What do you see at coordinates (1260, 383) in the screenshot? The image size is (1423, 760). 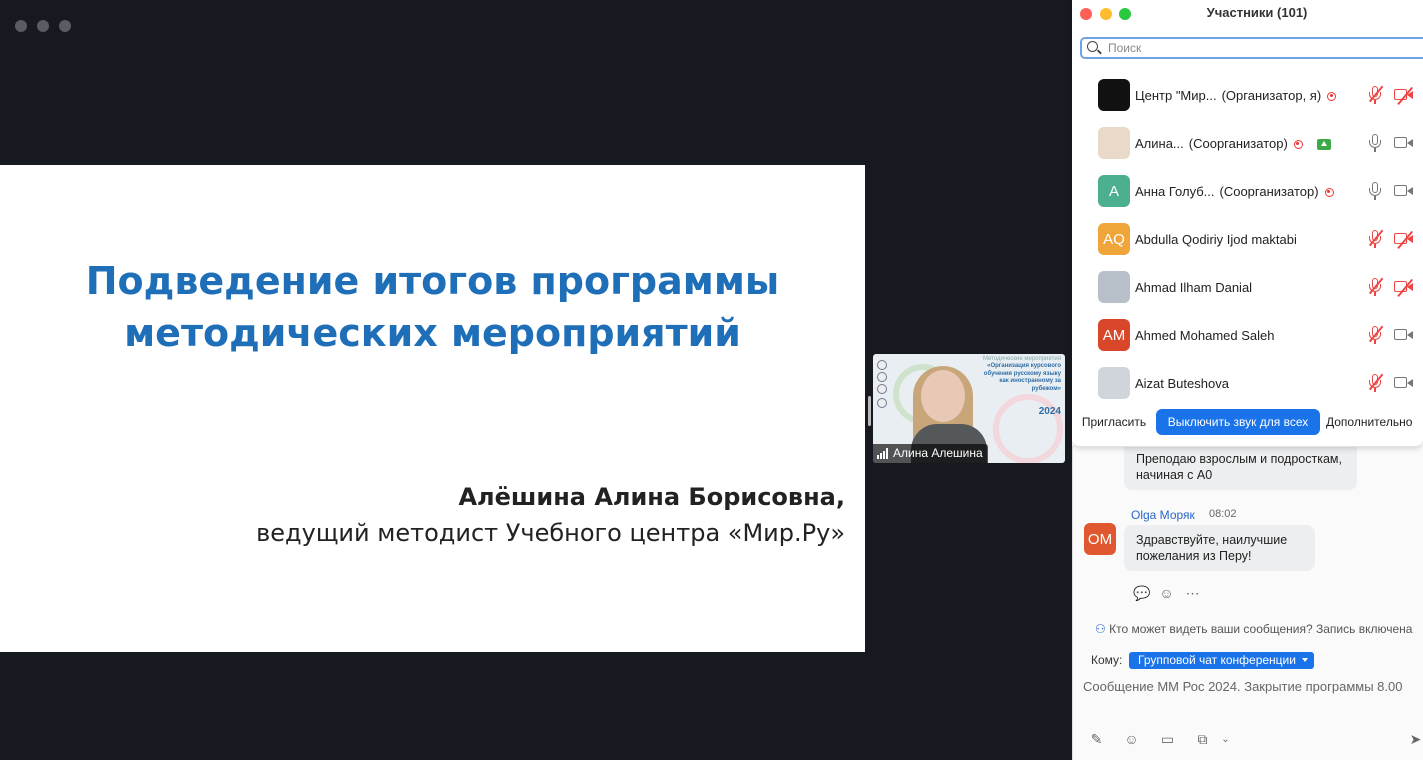 I see `participant-row: Aizat Buteshova` at bounding box center [1260, 383].